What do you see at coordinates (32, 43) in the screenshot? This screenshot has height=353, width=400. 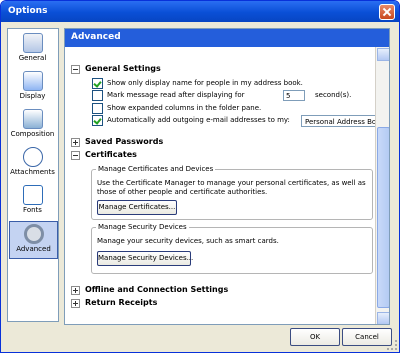 I see `general-icon` at bounding box center [32, 43].